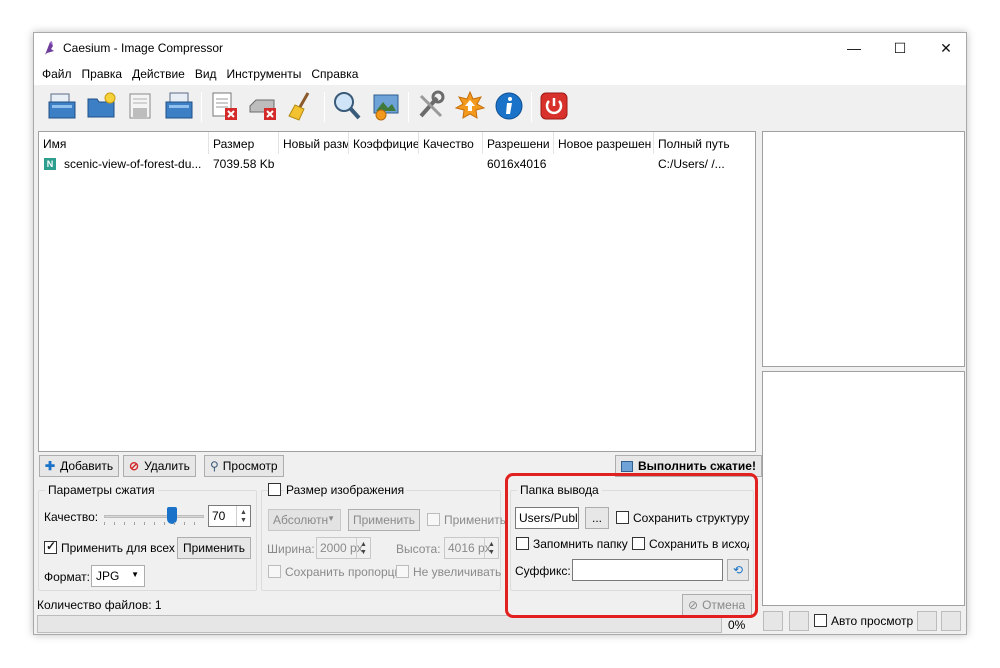  I want to click on clear-list-icon, so click(263, 106).